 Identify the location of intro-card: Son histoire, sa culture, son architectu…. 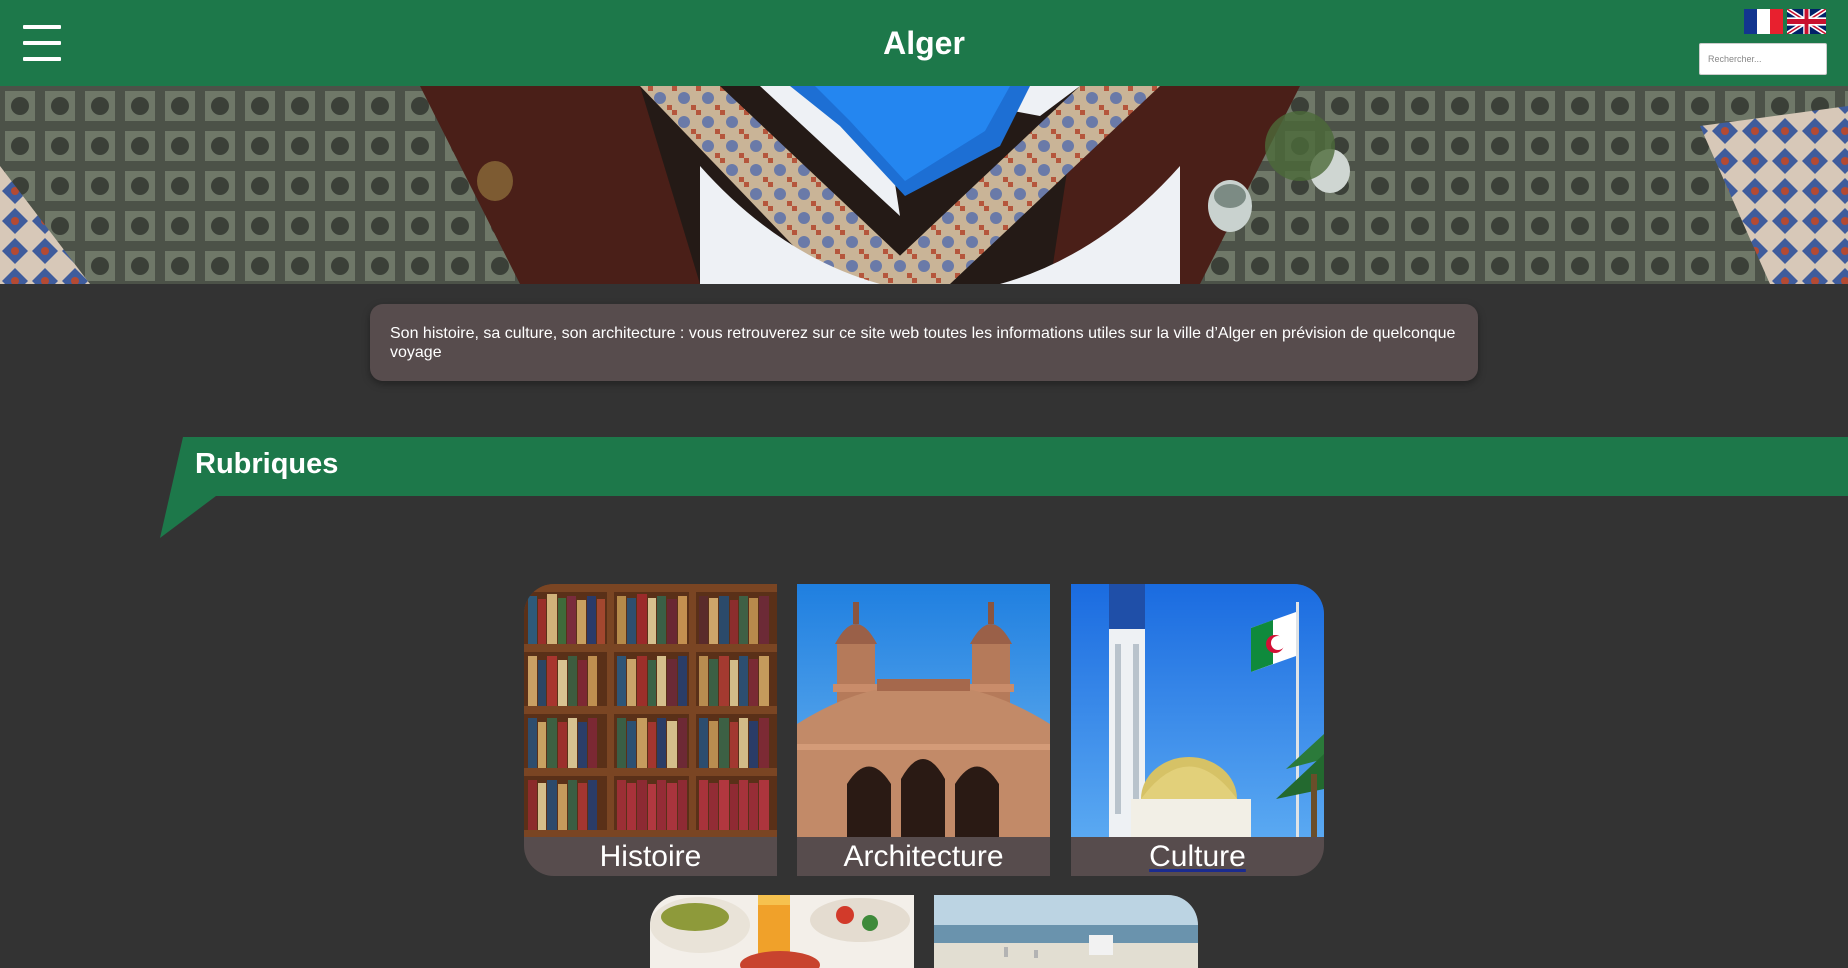
(924, 342).